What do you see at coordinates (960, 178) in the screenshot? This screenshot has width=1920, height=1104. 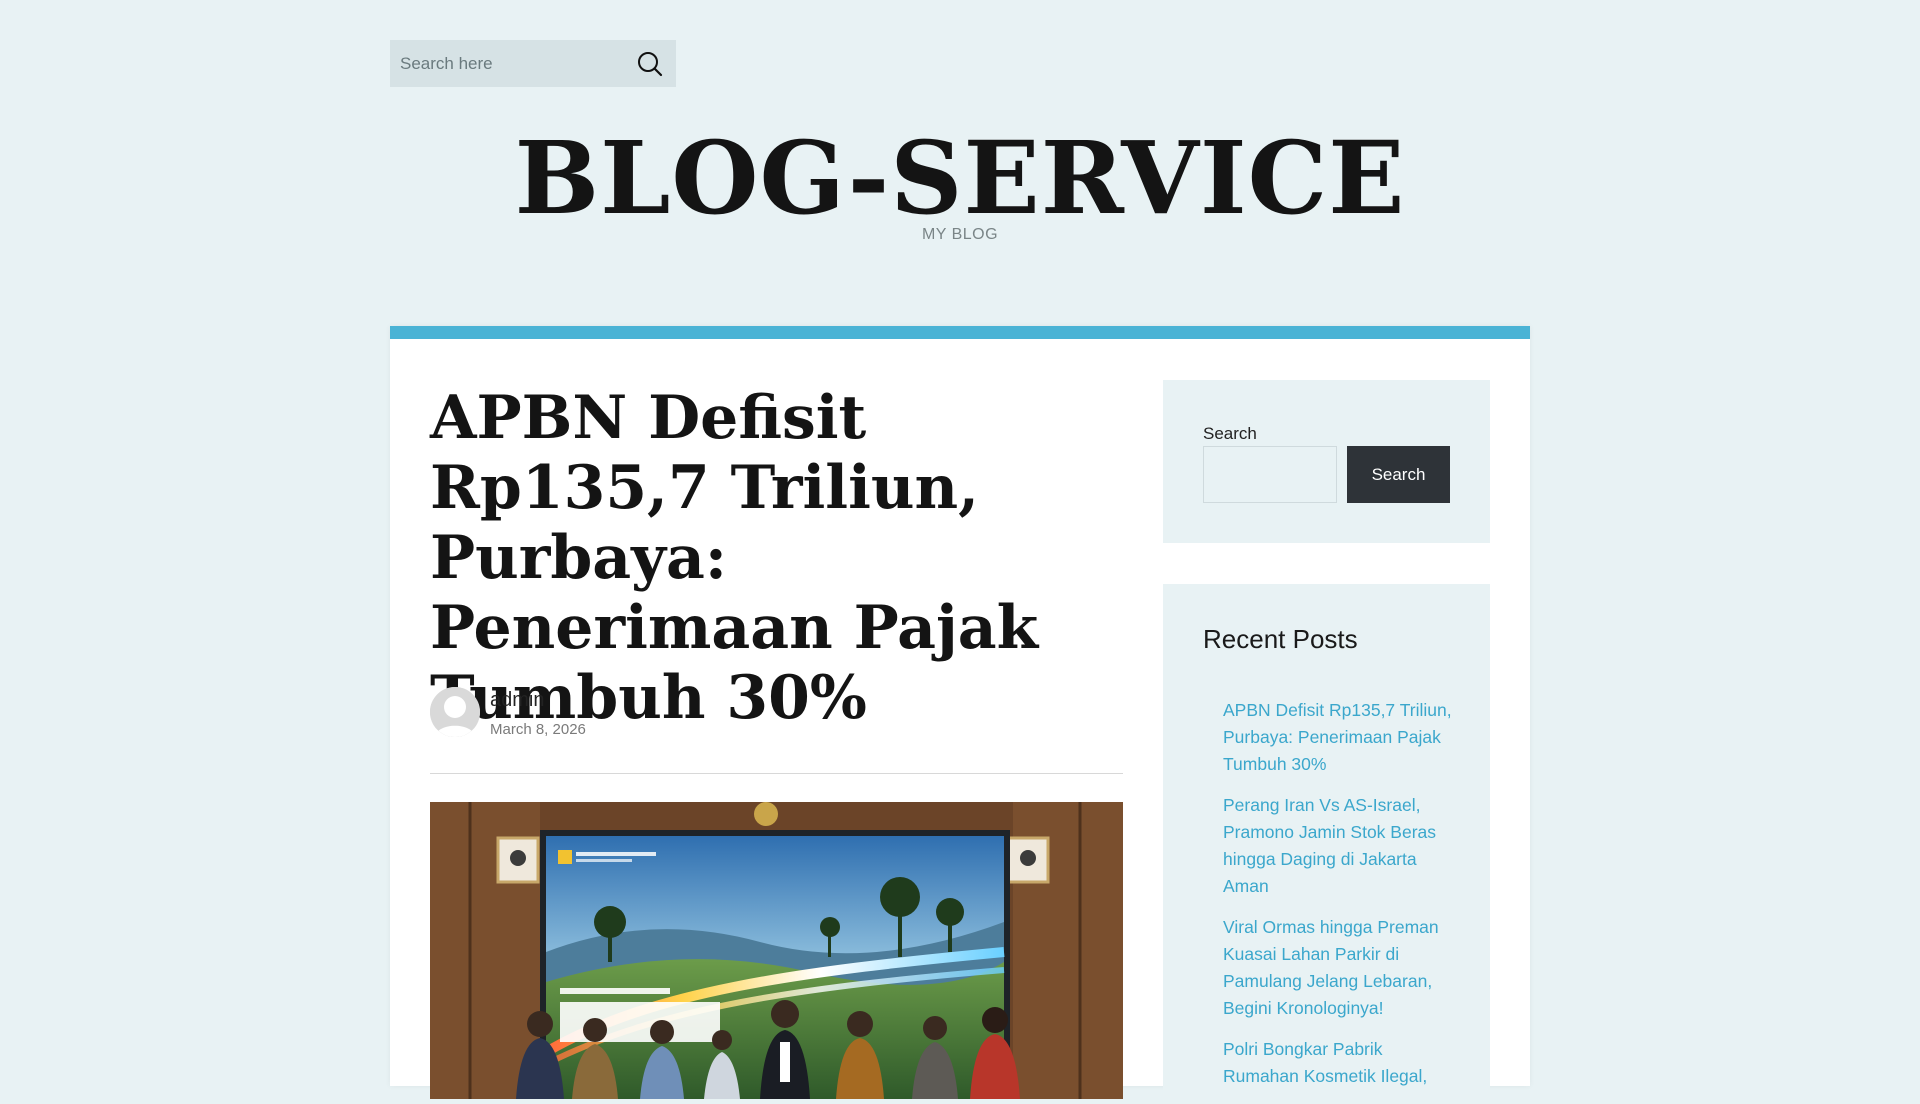 I see `site-title: BLOG-SERVICE` at bounding box center [960, 178].